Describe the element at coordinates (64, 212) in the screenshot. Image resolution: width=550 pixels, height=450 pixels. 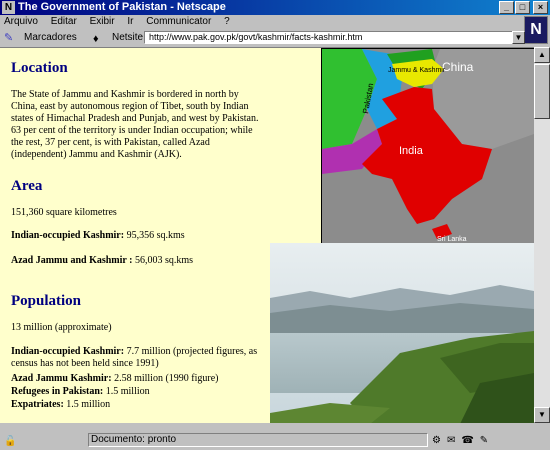
I see `area-total: 151,360 square kilometres` at that location.